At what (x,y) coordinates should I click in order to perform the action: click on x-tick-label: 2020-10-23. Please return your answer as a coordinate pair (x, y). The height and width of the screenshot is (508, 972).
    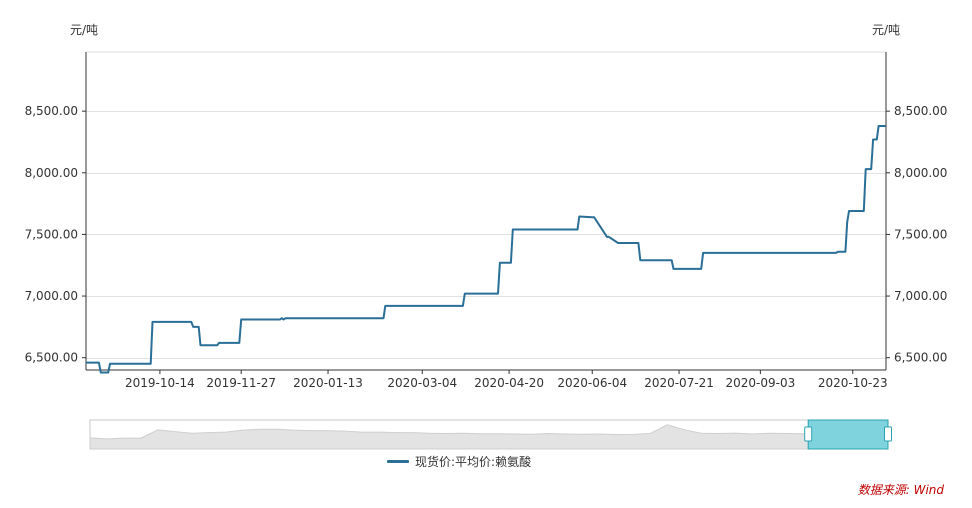
    Looking at the image, I should click on (853, 383).